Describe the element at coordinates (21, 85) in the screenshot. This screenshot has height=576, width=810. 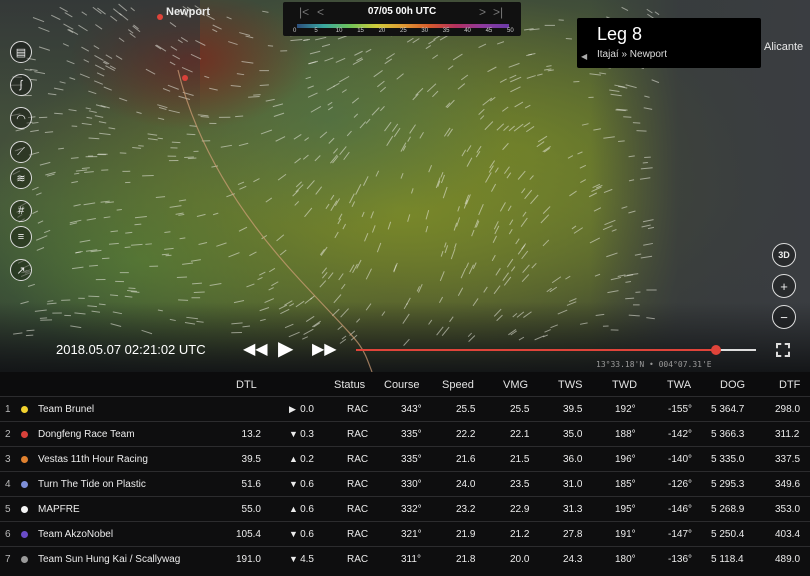
I see `route-icon: ∫` at that location.